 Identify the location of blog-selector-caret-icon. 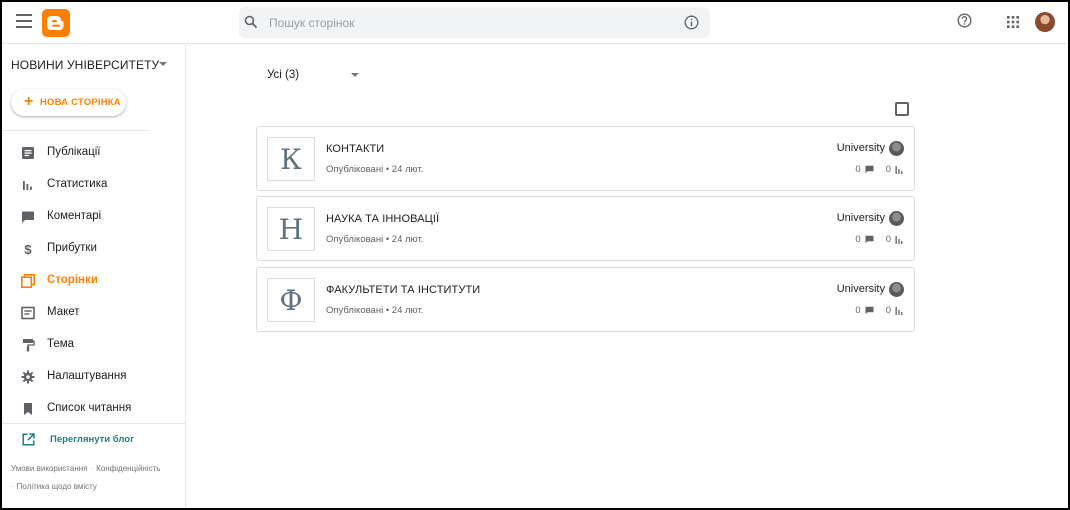
(163, 64).